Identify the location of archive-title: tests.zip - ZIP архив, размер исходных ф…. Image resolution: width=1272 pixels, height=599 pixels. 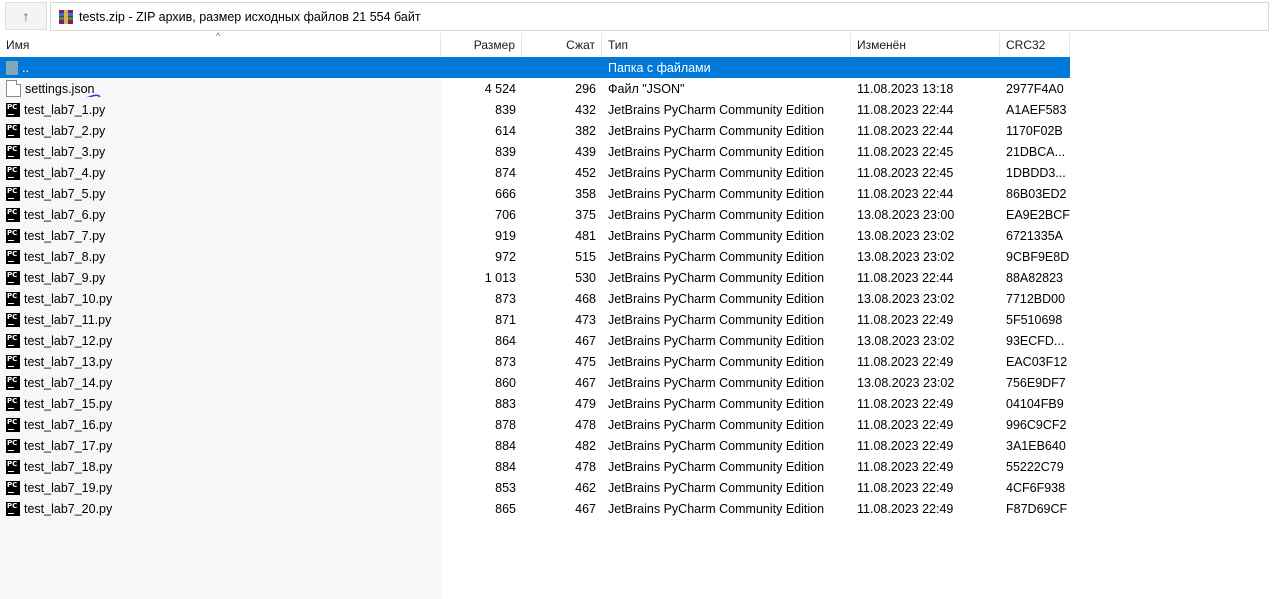
(250, 16).